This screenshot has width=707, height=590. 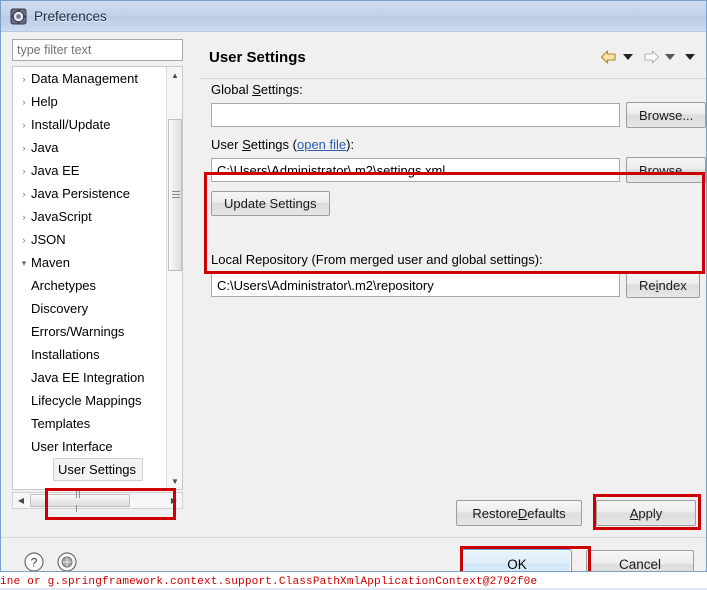 I want to click on tree-item-java-ee-integration: Java EE Integration, so click(x=97, y=377).